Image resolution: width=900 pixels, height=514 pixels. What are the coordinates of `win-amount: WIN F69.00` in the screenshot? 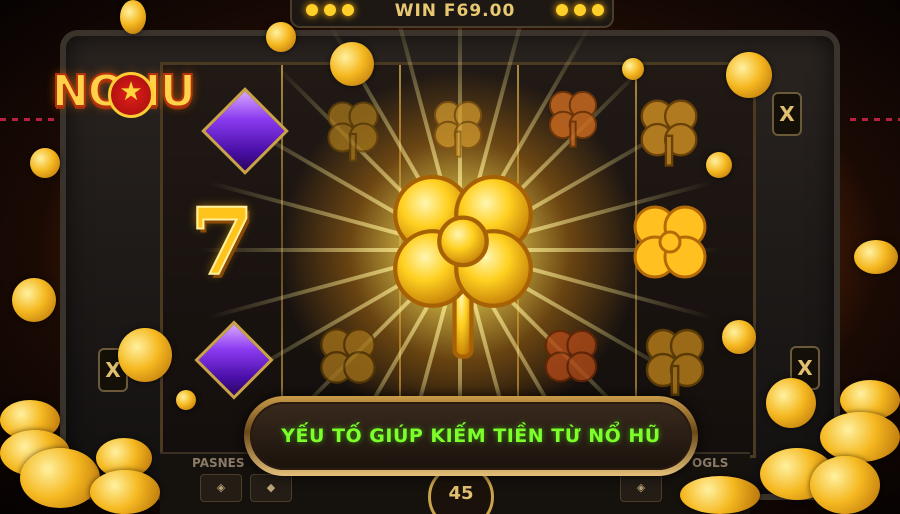 It's located at (455, 11).